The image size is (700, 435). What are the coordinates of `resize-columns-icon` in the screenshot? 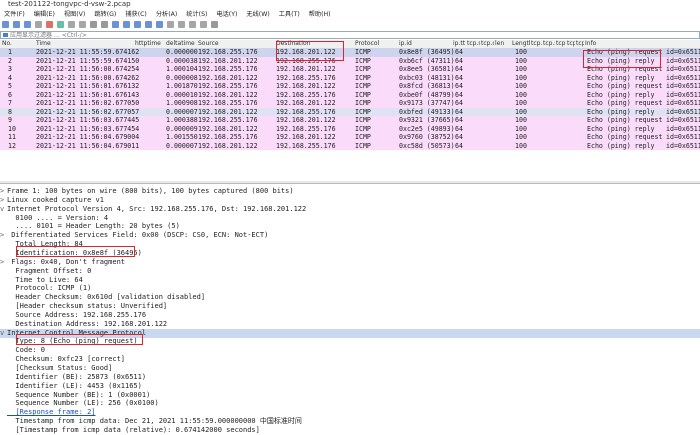 It's located at (214, 24).